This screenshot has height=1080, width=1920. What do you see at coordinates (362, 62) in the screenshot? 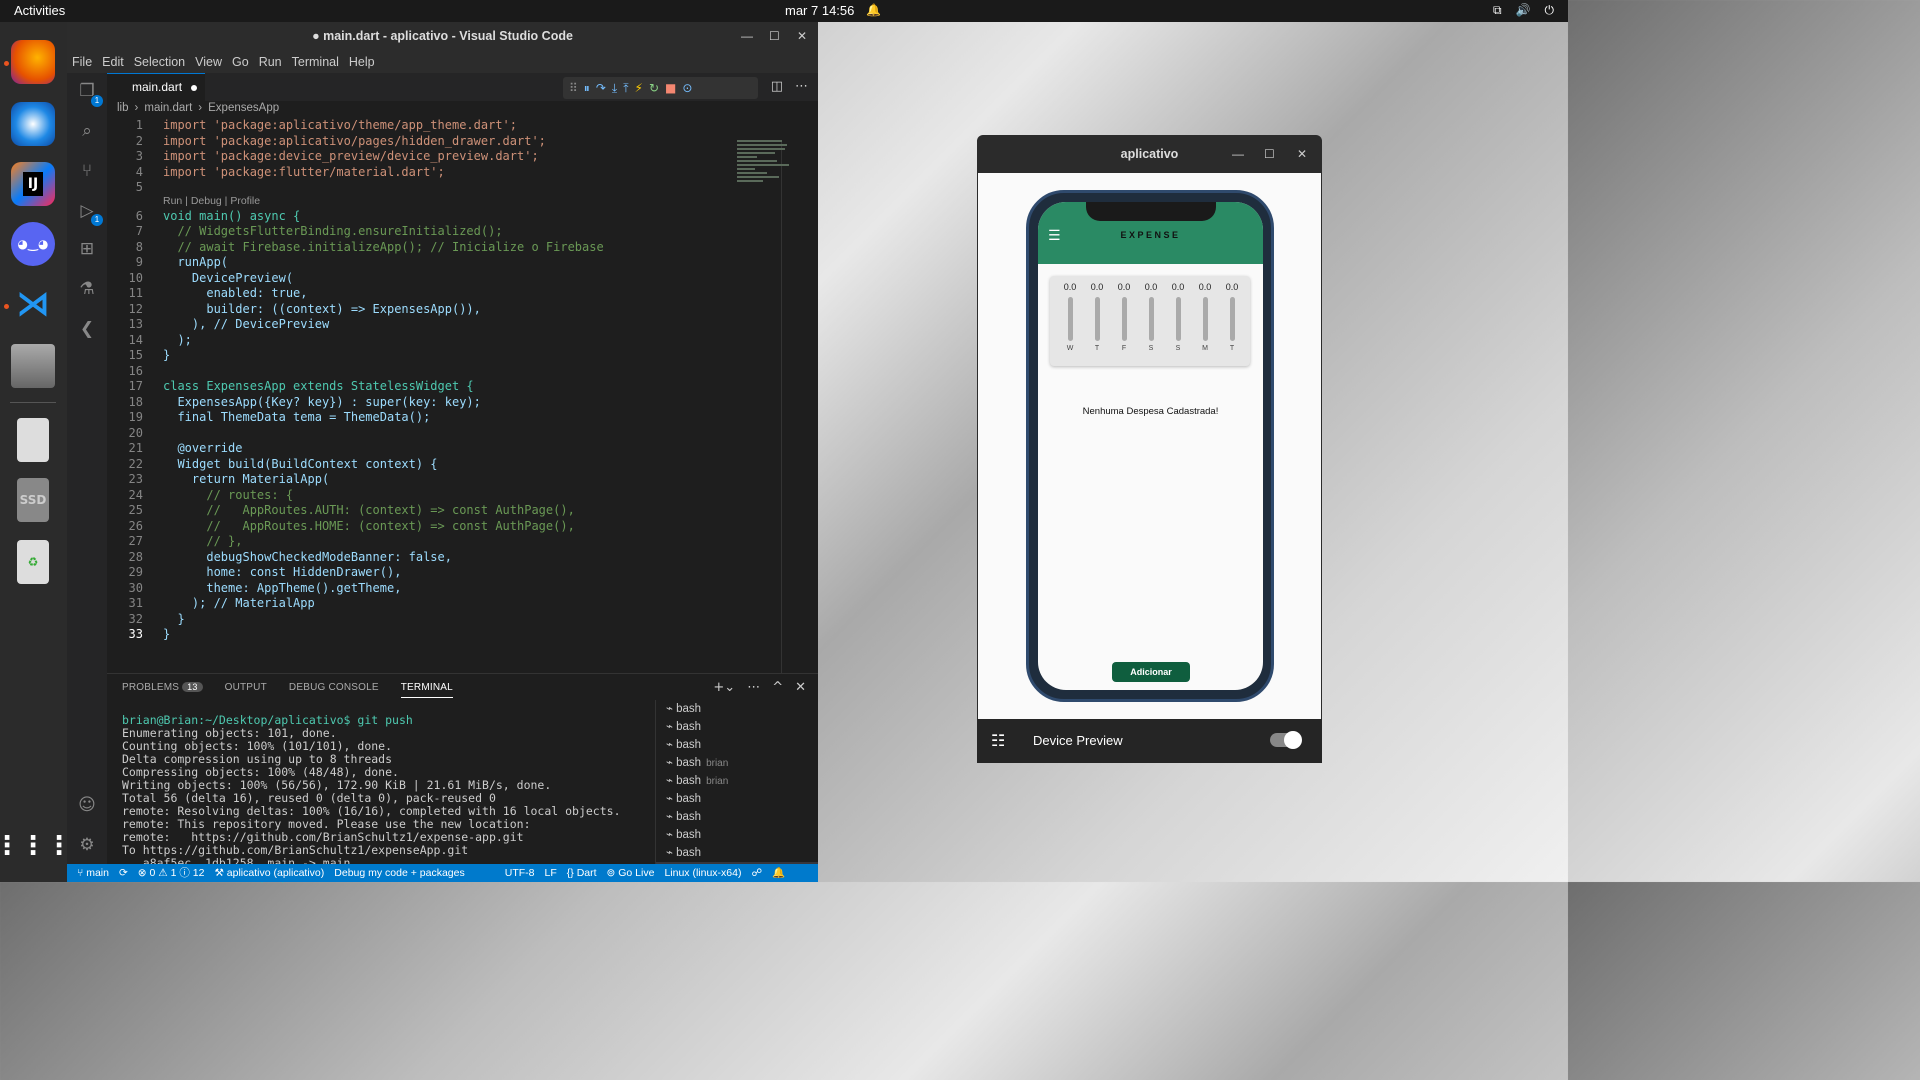
I see `menu-help: Help` at bounding box center [362, 62].